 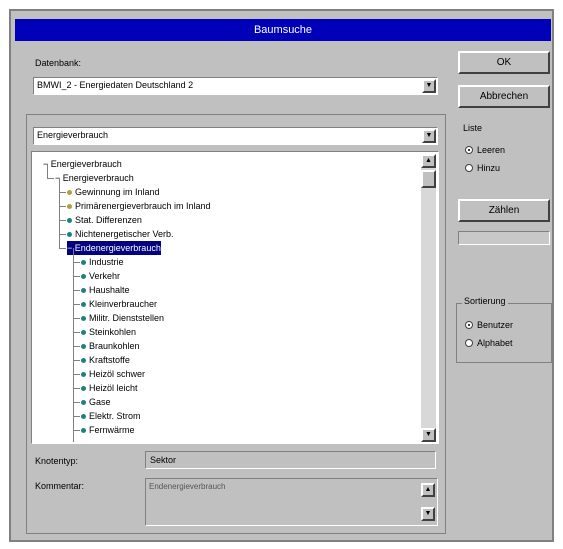 I want to click on ok-button: OK, so click(x=504, y=62).